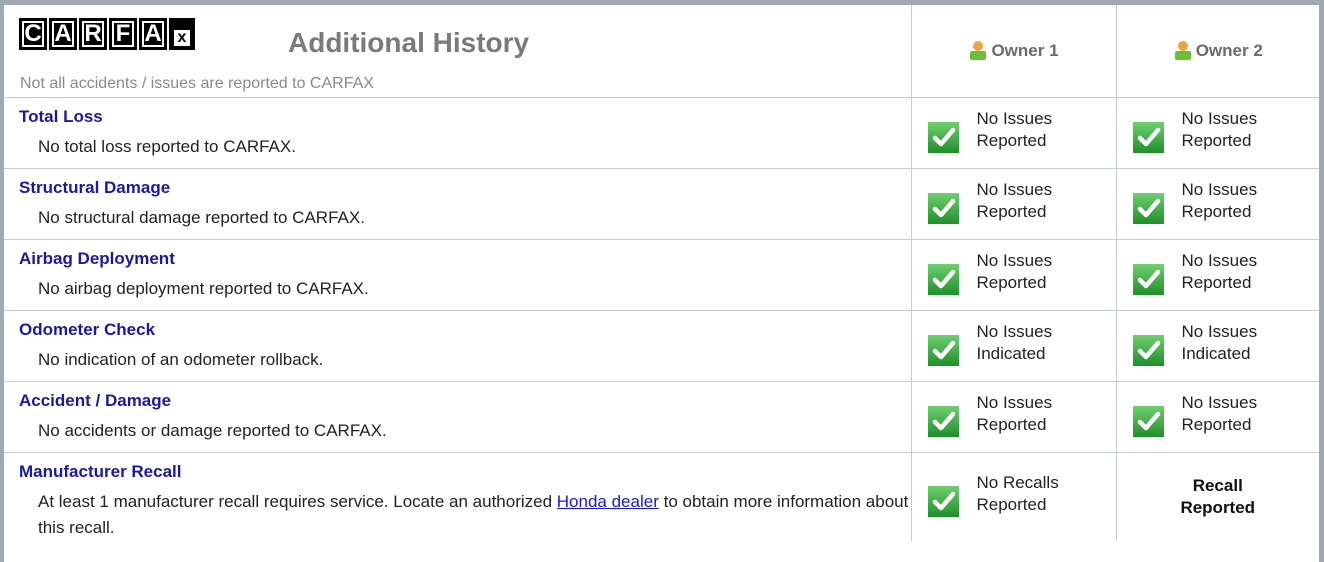 Image resolution: width=1324 pixels, height=562 pixels. I want to click on owner-1-status: No Recalls Reported, so click(1014, 496).